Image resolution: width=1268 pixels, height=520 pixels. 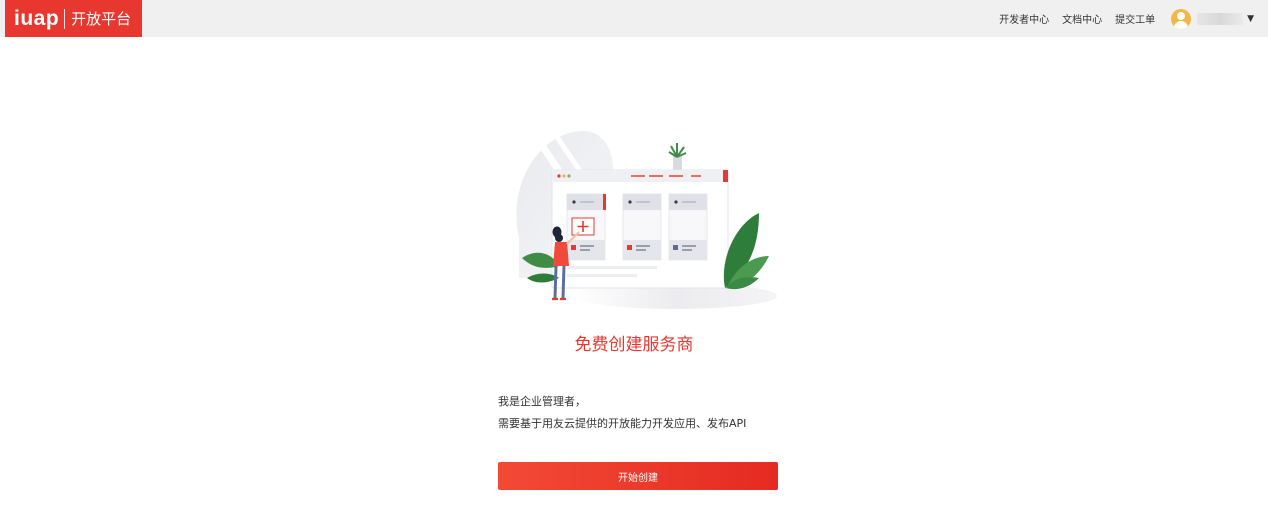 I want to click on description-line-1: 我是企业管理者，, so click(x=542, y=401).